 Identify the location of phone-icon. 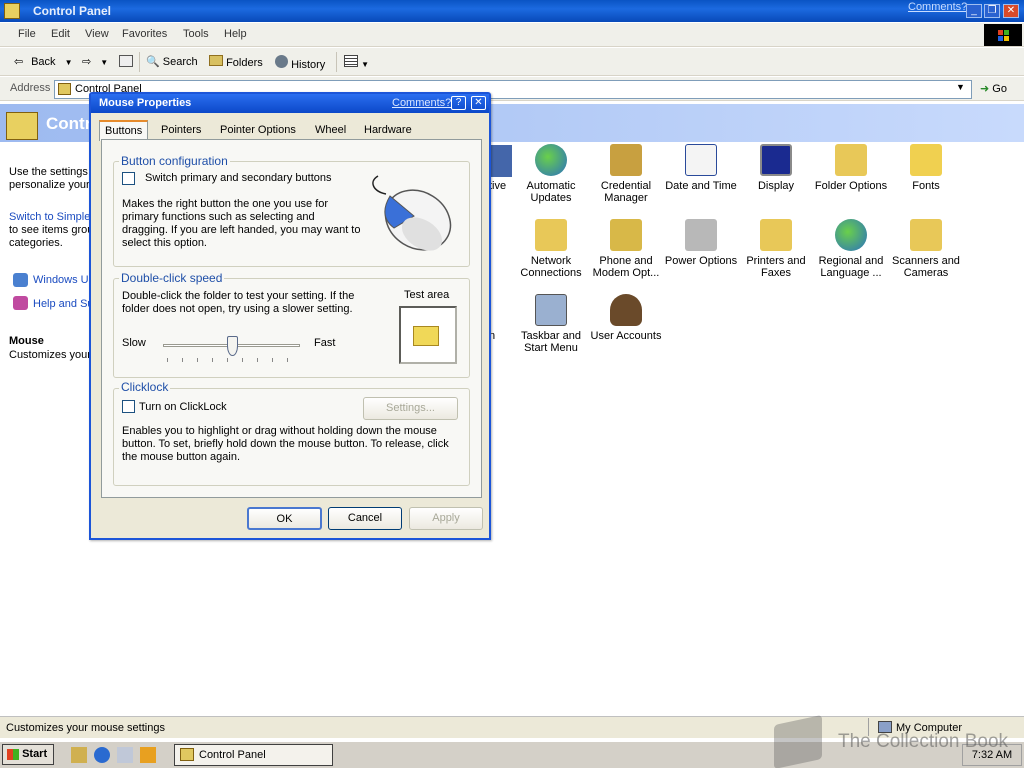
(626, 235).